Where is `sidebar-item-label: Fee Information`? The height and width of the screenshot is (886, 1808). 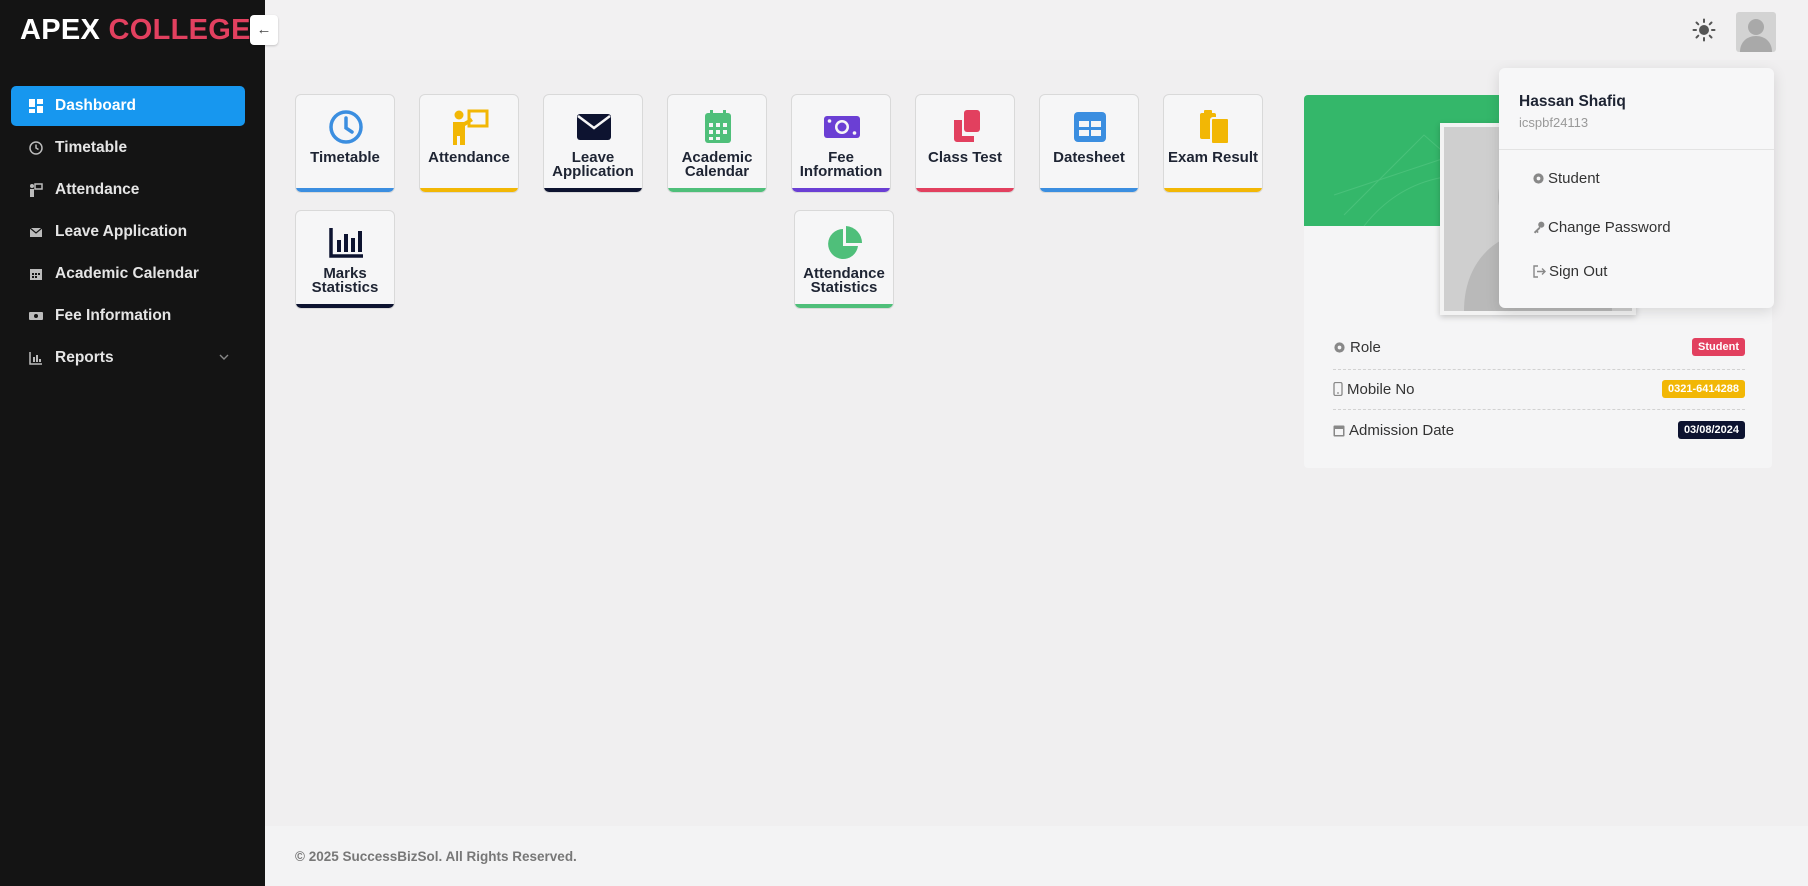
sidebar-item-label: Fee Information is located at coordinates (113, 315).